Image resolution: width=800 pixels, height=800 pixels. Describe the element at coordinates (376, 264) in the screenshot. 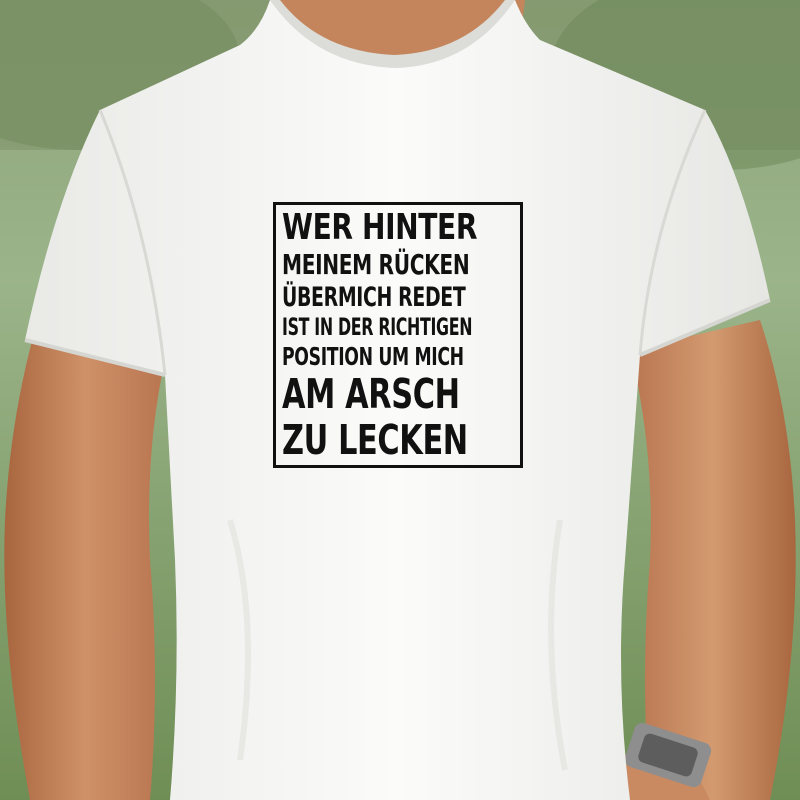

I see `print-line-2: MEINEM RÜCKEN` at that location.